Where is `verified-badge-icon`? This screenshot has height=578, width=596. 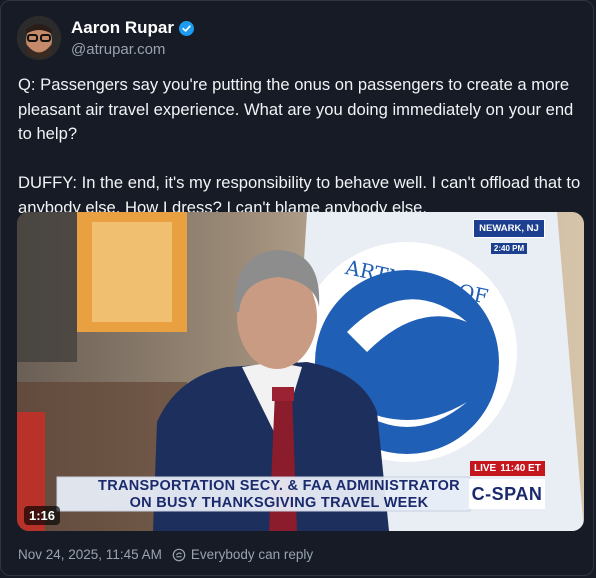 verified-badge-icon is located at coordinates (186, 28).